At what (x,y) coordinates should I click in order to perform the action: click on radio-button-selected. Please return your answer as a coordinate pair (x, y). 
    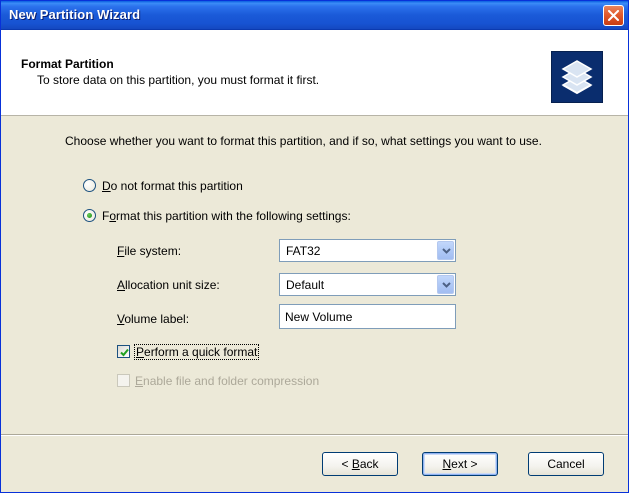
    Looking at the image, I should click on (89, 215).